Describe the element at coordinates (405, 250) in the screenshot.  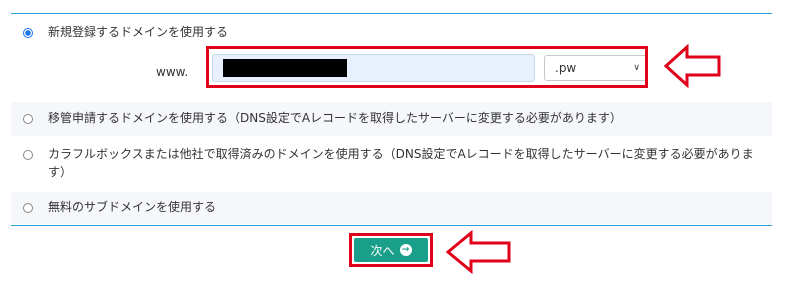
I see `arrow-right-circle-icon: →` at that location.